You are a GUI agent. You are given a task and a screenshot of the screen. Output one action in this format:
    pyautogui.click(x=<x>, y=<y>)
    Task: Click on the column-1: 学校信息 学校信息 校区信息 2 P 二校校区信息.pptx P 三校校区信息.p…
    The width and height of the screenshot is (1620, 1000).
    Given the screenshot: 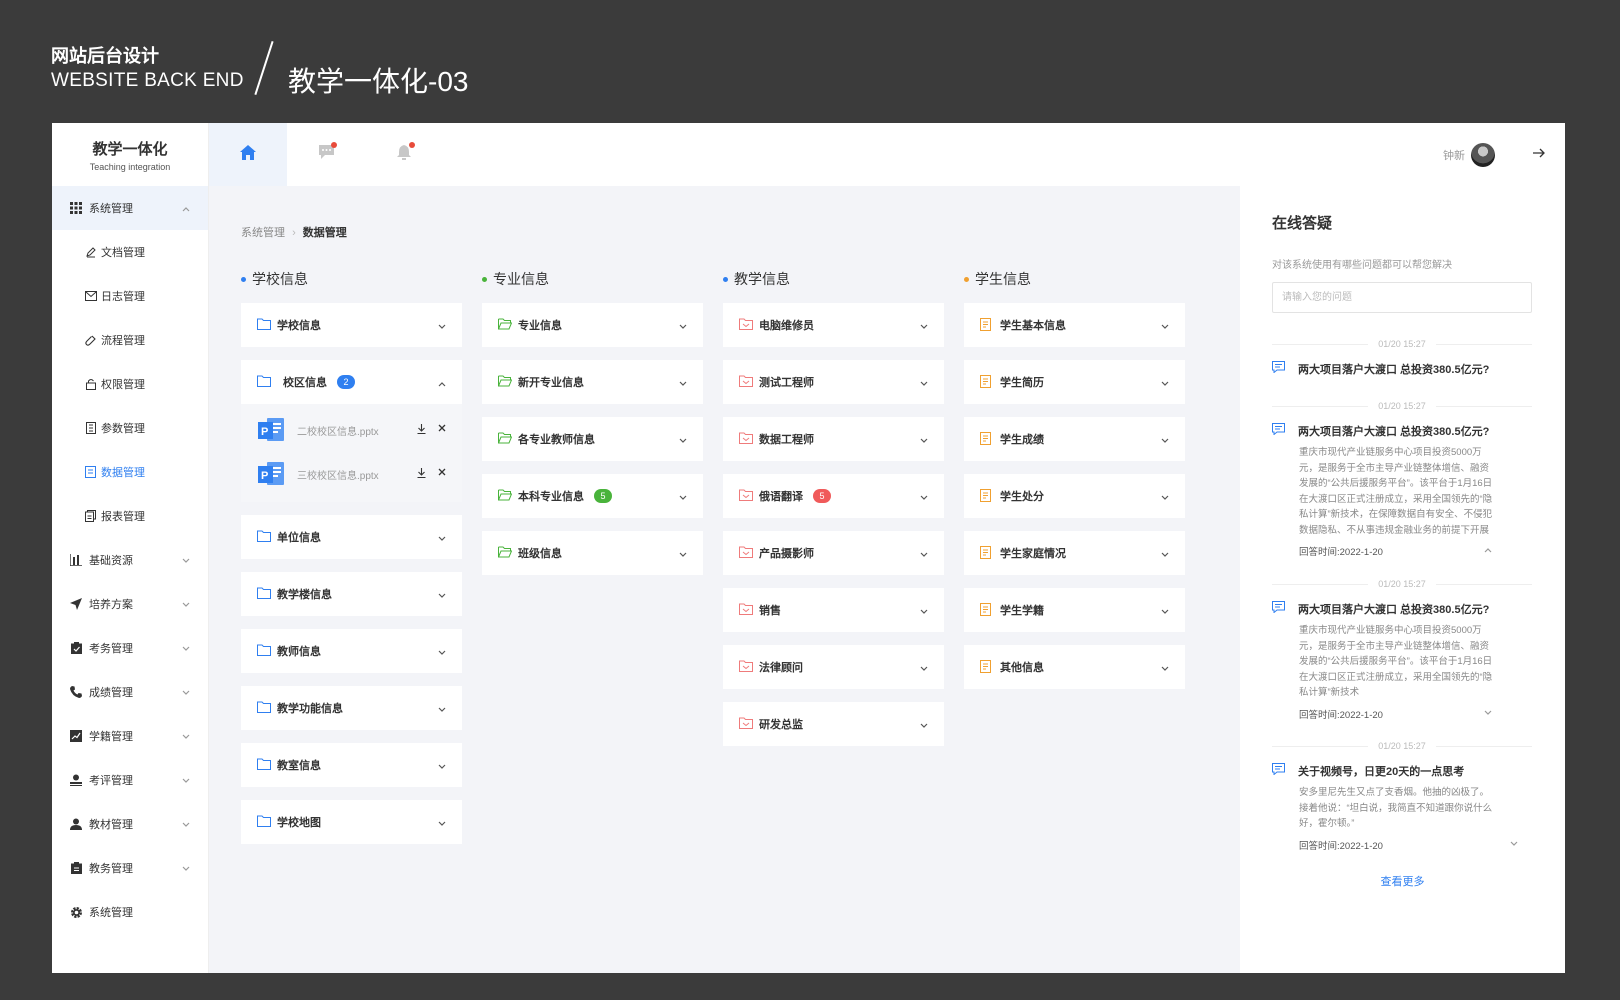 What is the action you would take?
    pyautogui.click(x=351, y=563)
    